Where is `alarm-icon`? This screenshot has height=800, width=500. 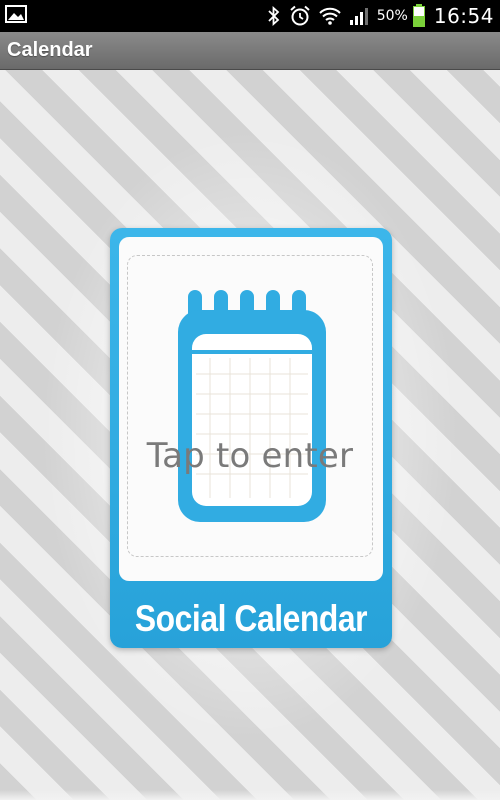
alarm-icon is located at coordinates (300, 15).